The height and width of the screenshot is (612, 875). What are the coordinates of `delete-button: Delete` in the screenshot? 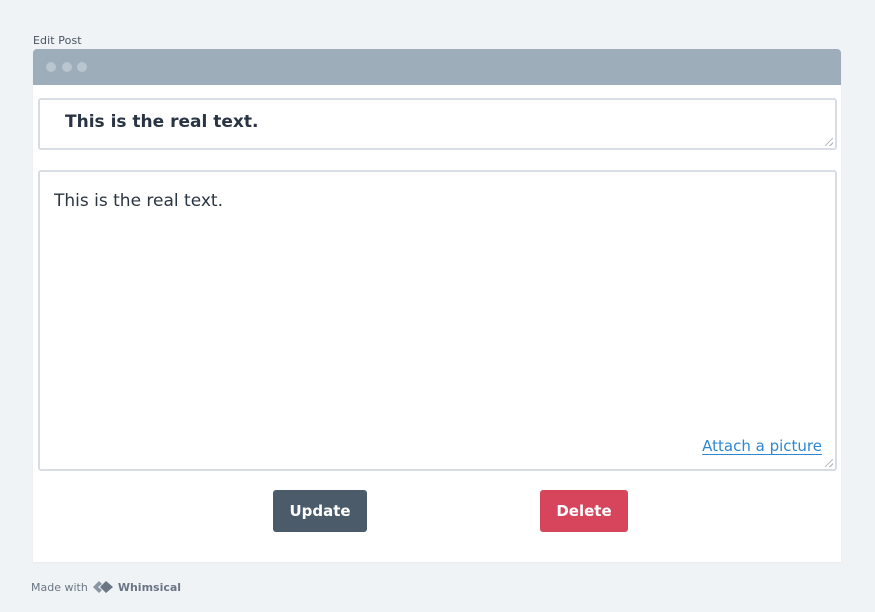 It's located at (584, 511).